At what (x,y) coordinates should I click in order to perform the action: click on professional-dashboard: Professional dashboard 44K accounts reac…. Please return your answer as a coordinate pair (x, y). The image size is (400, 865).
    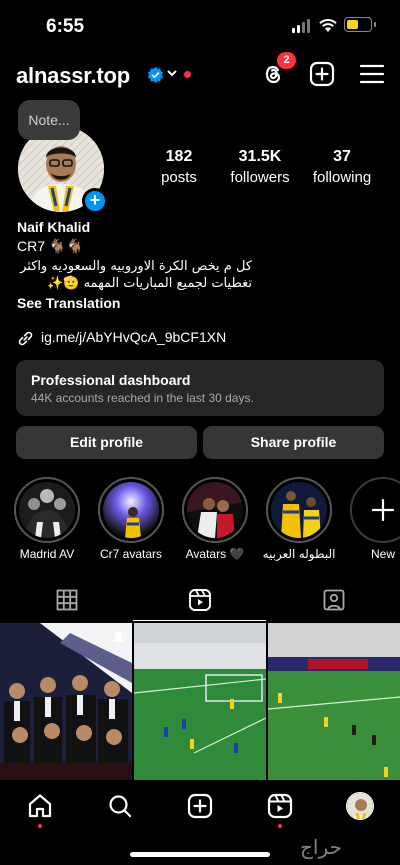
    Looking at the image, I should click on (200, 388).